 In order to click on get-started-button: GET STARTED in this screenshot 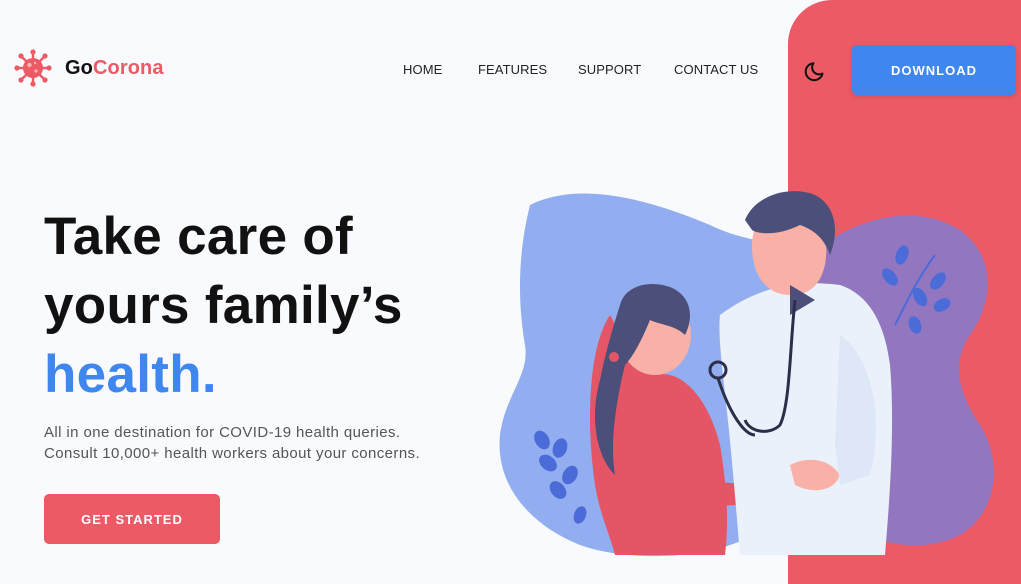, I will do `click(132, 519)`.